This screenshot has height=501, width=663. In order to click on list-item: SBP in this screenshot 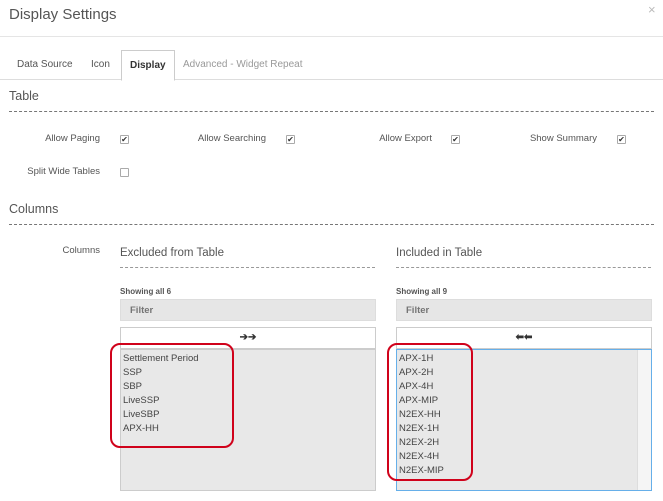, I will do `click(132, 386)`.